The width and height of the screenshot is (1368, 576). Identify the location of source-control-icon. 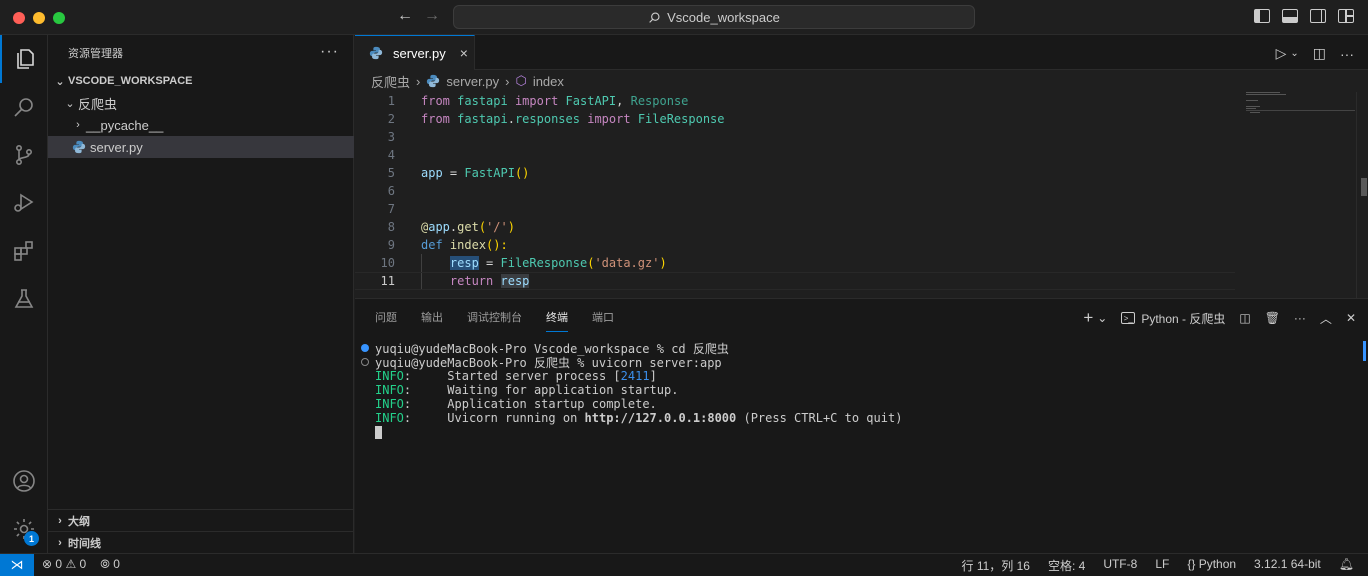
(24, 155).